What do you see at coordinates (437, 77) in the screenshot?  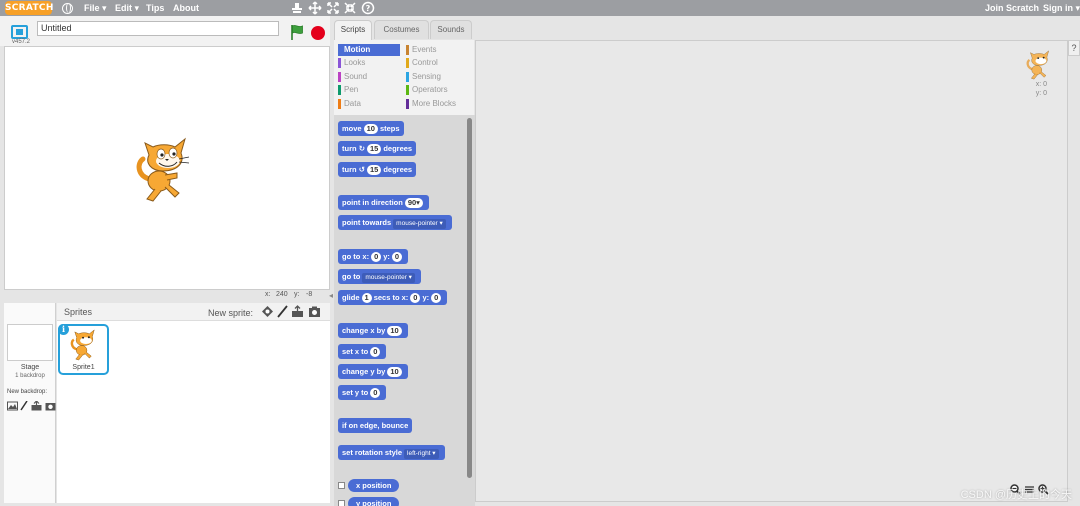 I see `category-sensing: Sensing` at bounding box center [437, 77].